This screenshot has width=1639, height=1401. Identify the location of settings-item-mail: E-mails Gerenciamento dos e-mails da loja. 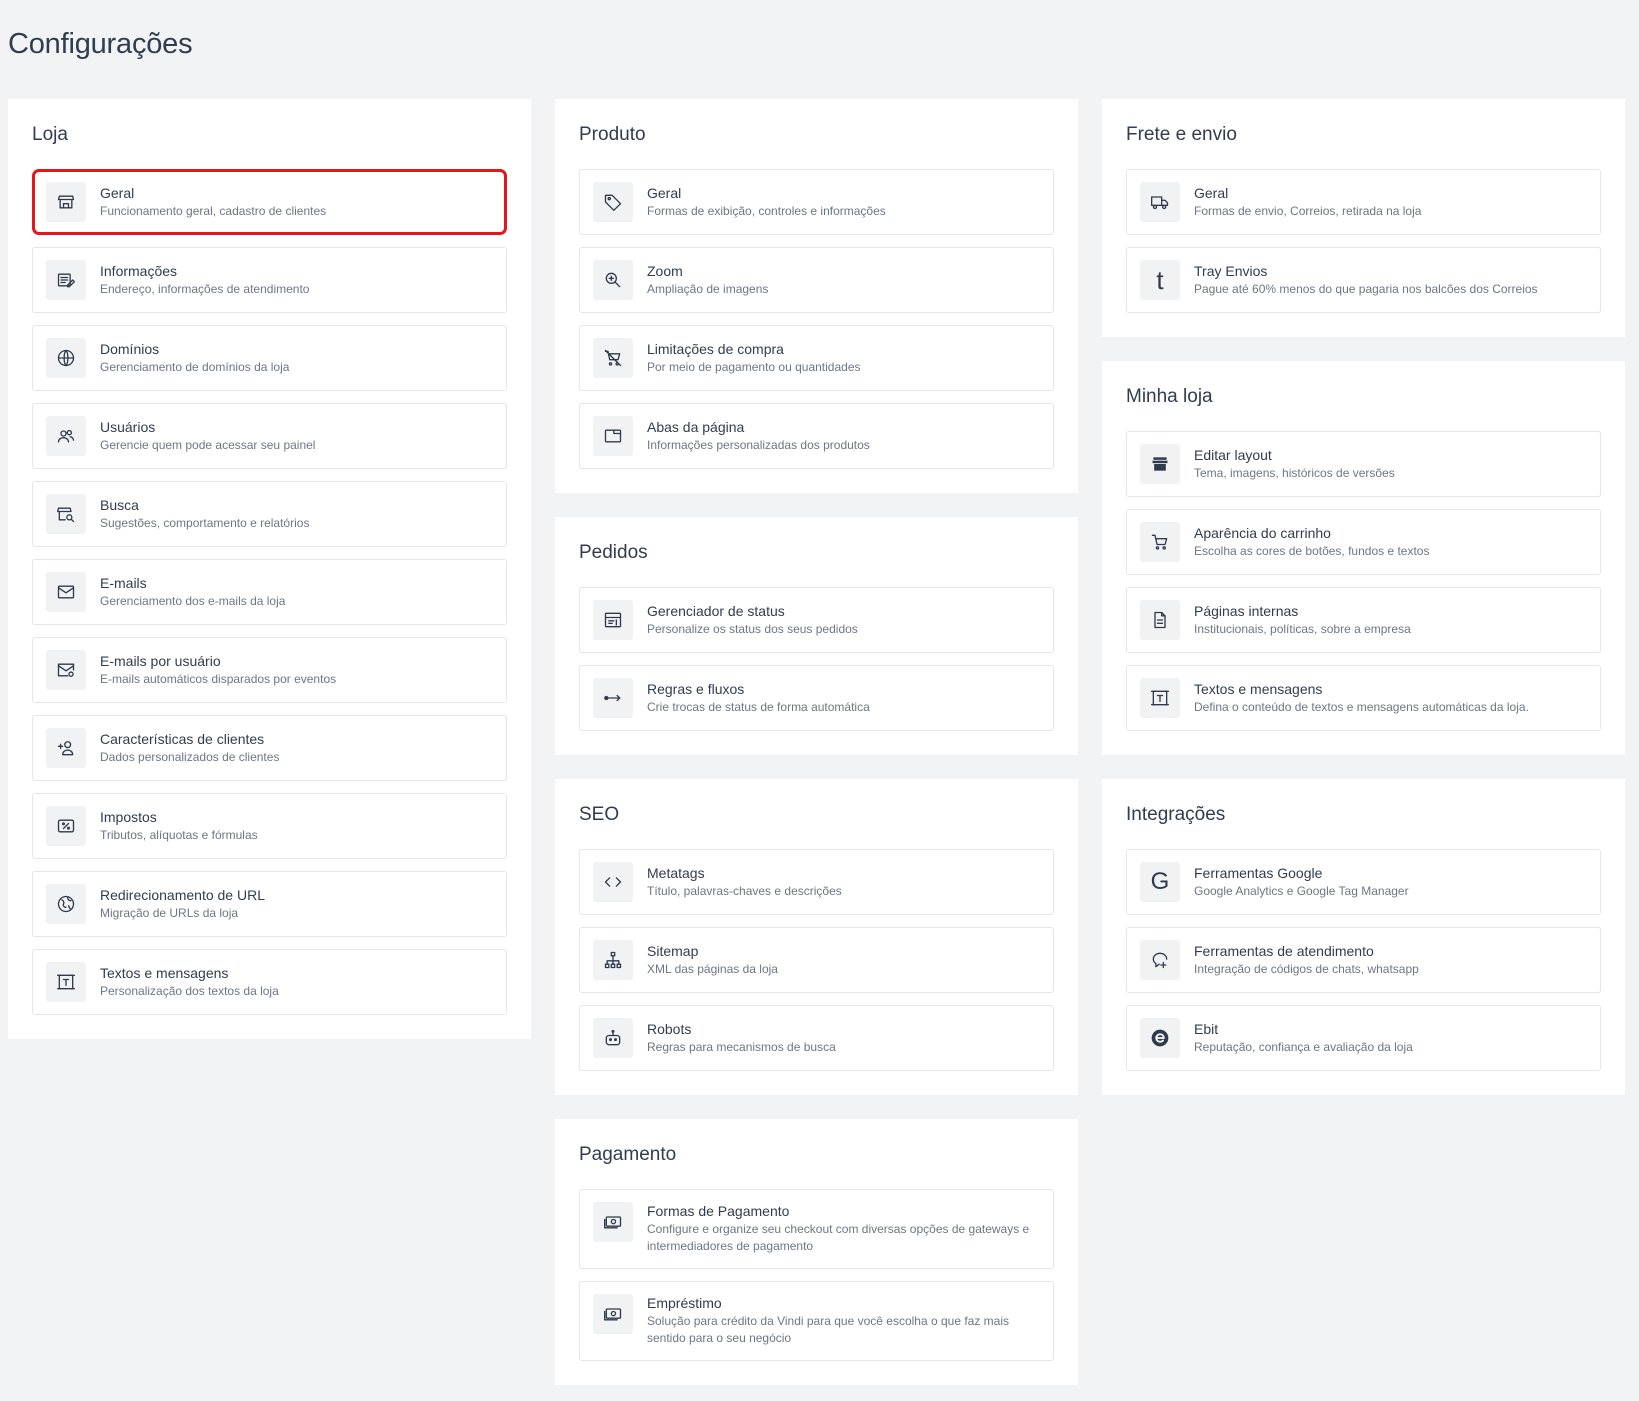
(269, 592).